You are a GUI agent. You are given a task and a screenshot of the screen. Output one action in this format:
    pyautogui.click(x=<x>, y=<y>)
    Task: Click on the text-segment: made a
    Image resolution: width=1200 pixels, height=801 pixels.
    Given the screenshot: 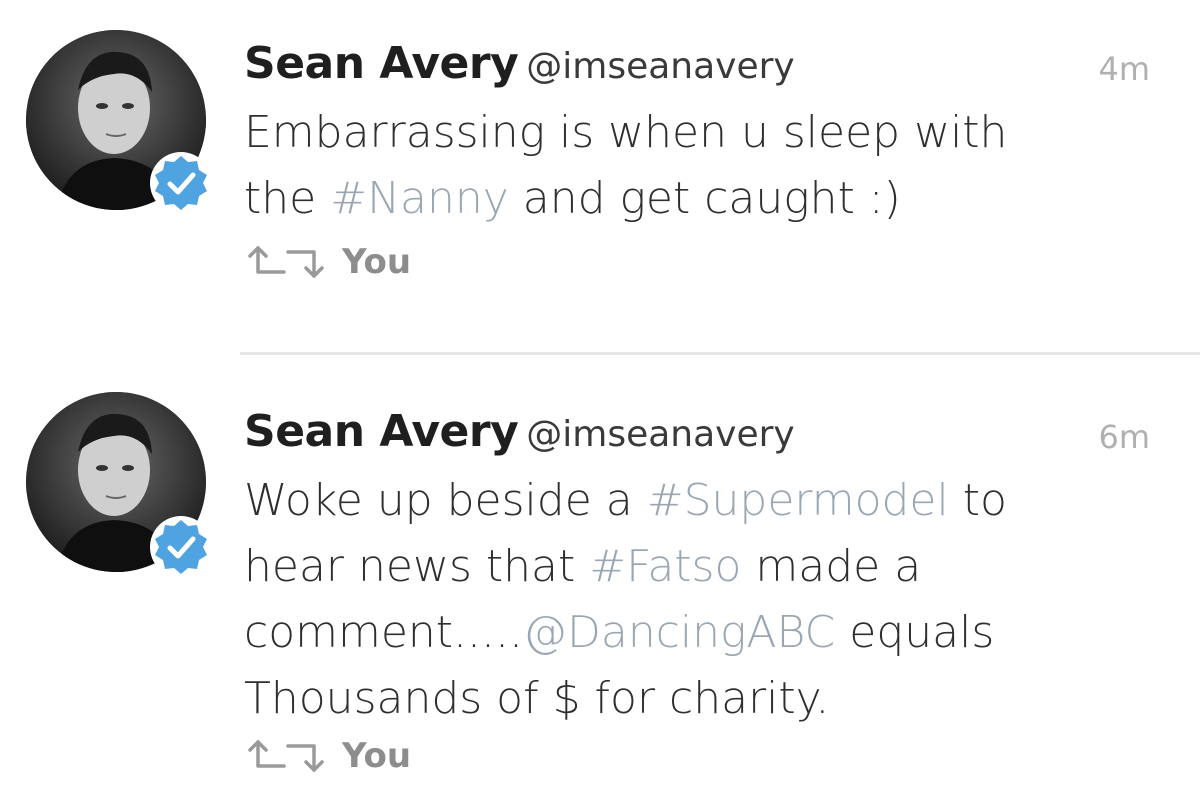 What is the action you would take?
    pyautogui.click(x=831, y=566)
    